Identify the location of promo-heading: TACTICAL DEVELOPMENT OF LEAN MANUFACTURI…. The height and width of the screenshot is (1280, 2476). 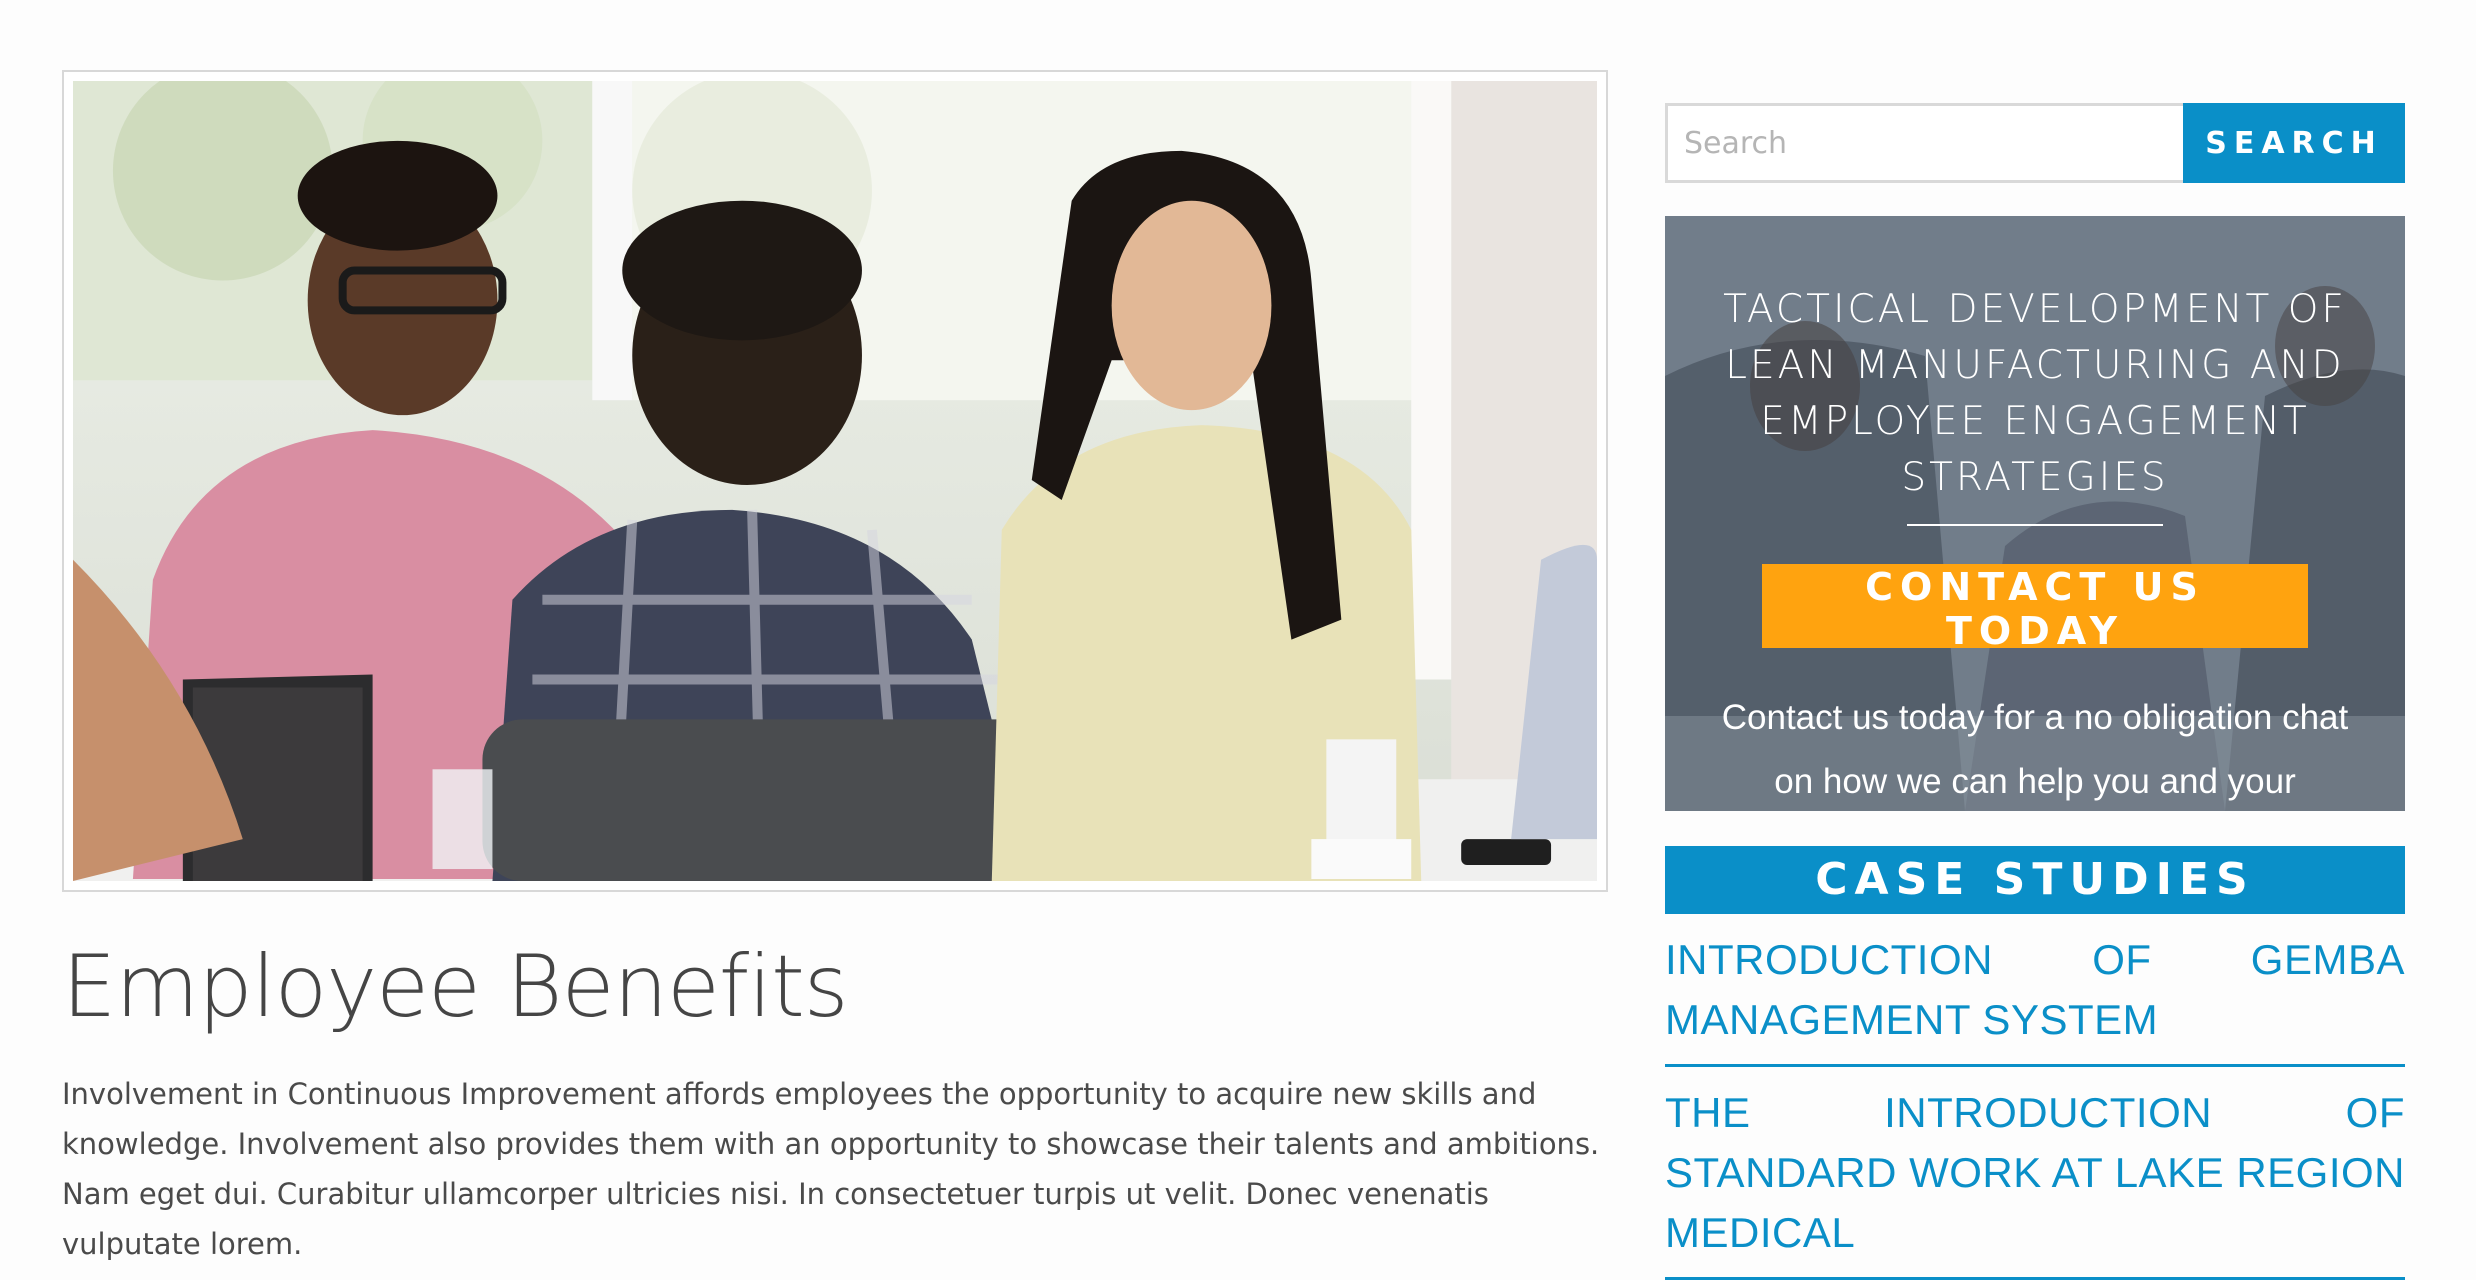
(2035, 393).